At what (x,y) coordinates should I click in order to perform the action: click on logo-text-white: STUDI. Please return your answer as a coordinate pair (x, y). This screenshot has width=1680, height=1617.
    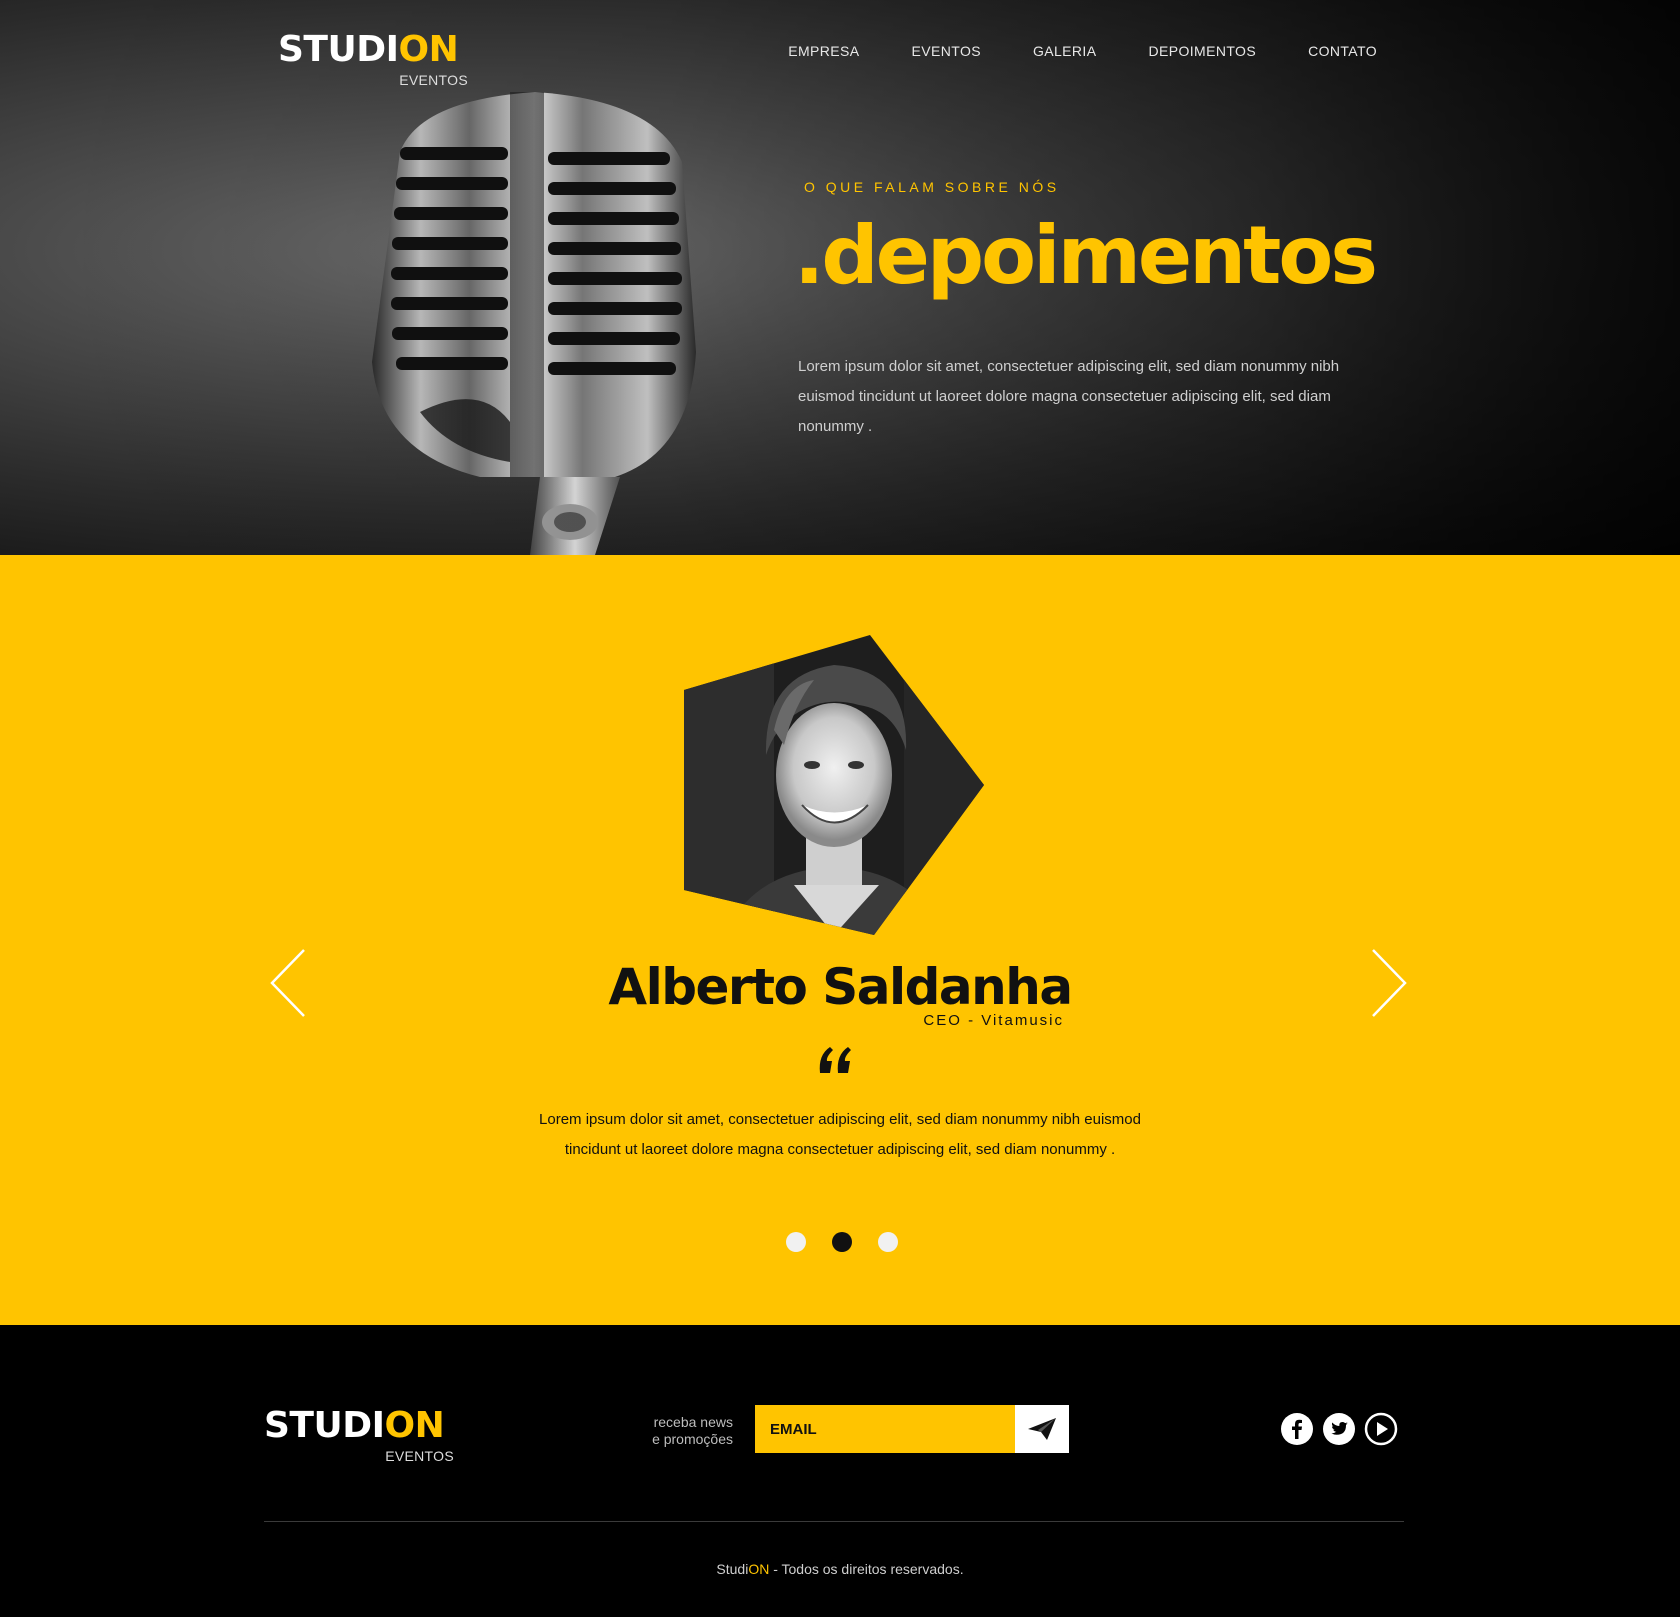
    Looking at the image, I should click on (338, 49).